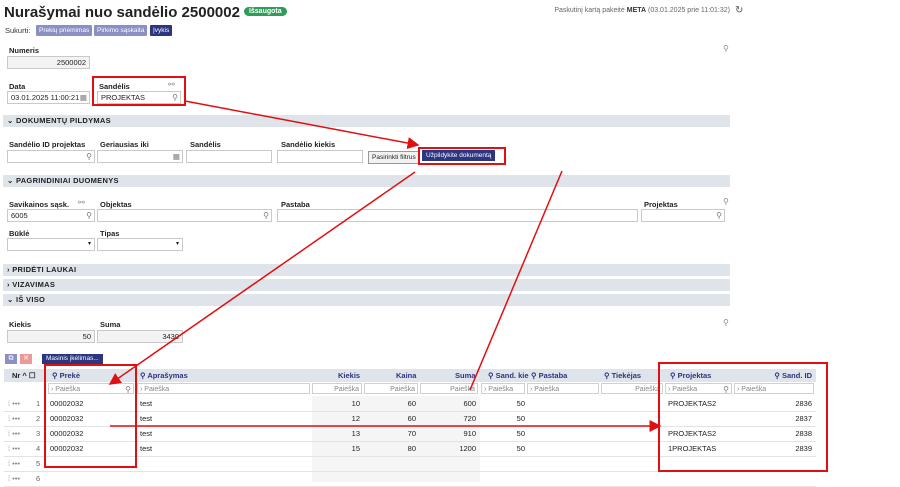 Image resolution: width=900 pixels, height=487 pixels. I want to click on arrow-warehouse-to-fill, so click(302, 124).